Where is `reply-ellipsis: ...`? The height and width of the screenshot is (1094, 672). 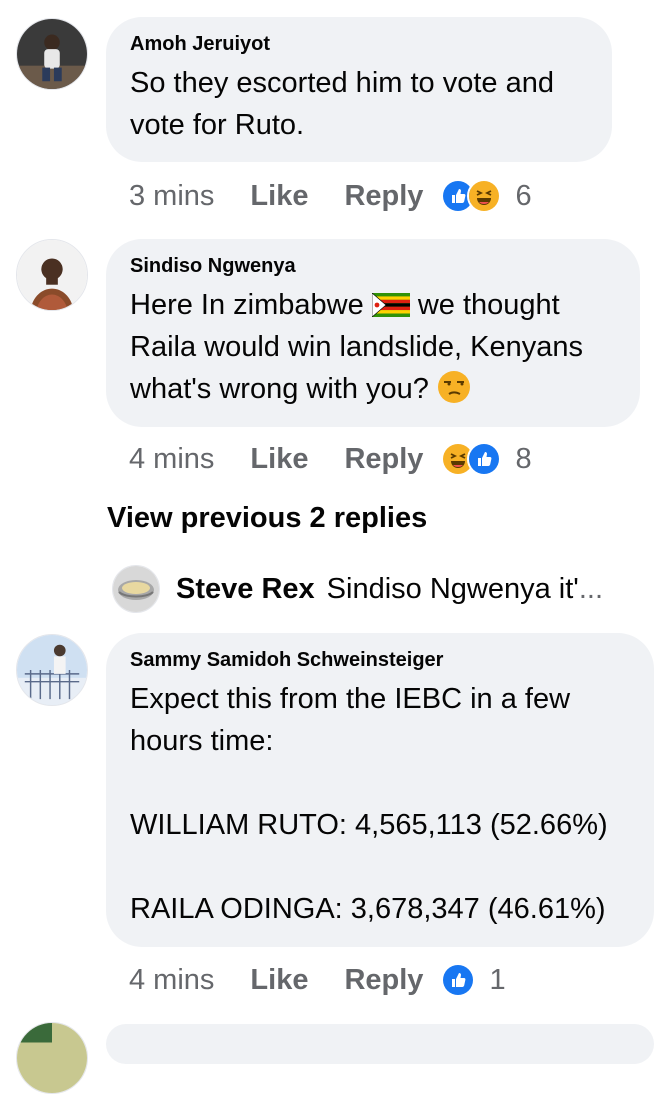
reply-ellipsis: ... is located at coordinates (590, 588).